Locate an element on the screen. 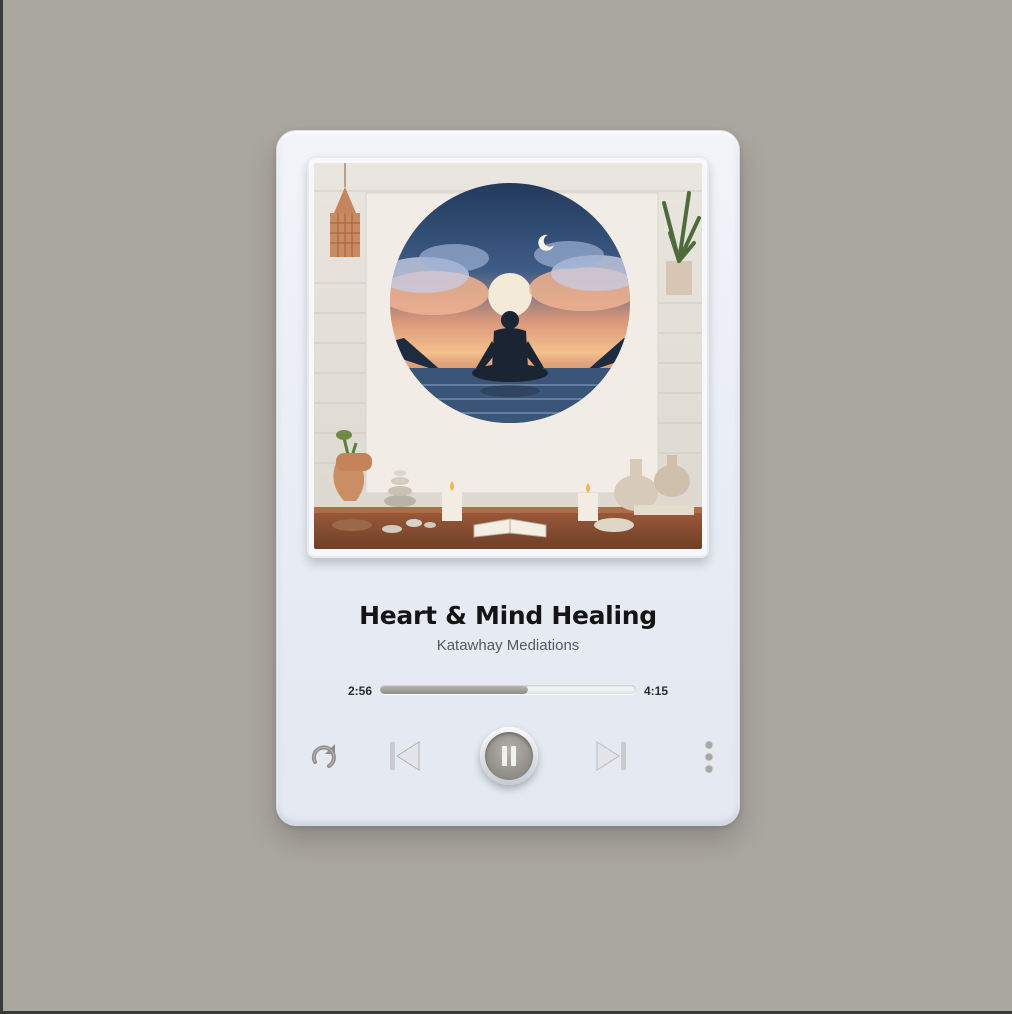 The height and width of the screenshot is (1014, 1012). next-track-button is located at coordinates (612, 756).